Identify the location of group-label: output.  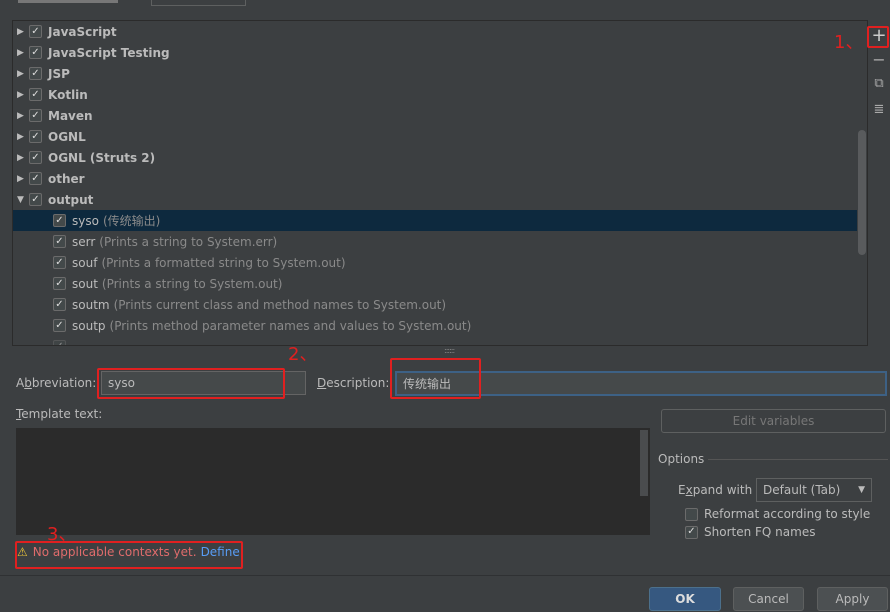
(71, 199).